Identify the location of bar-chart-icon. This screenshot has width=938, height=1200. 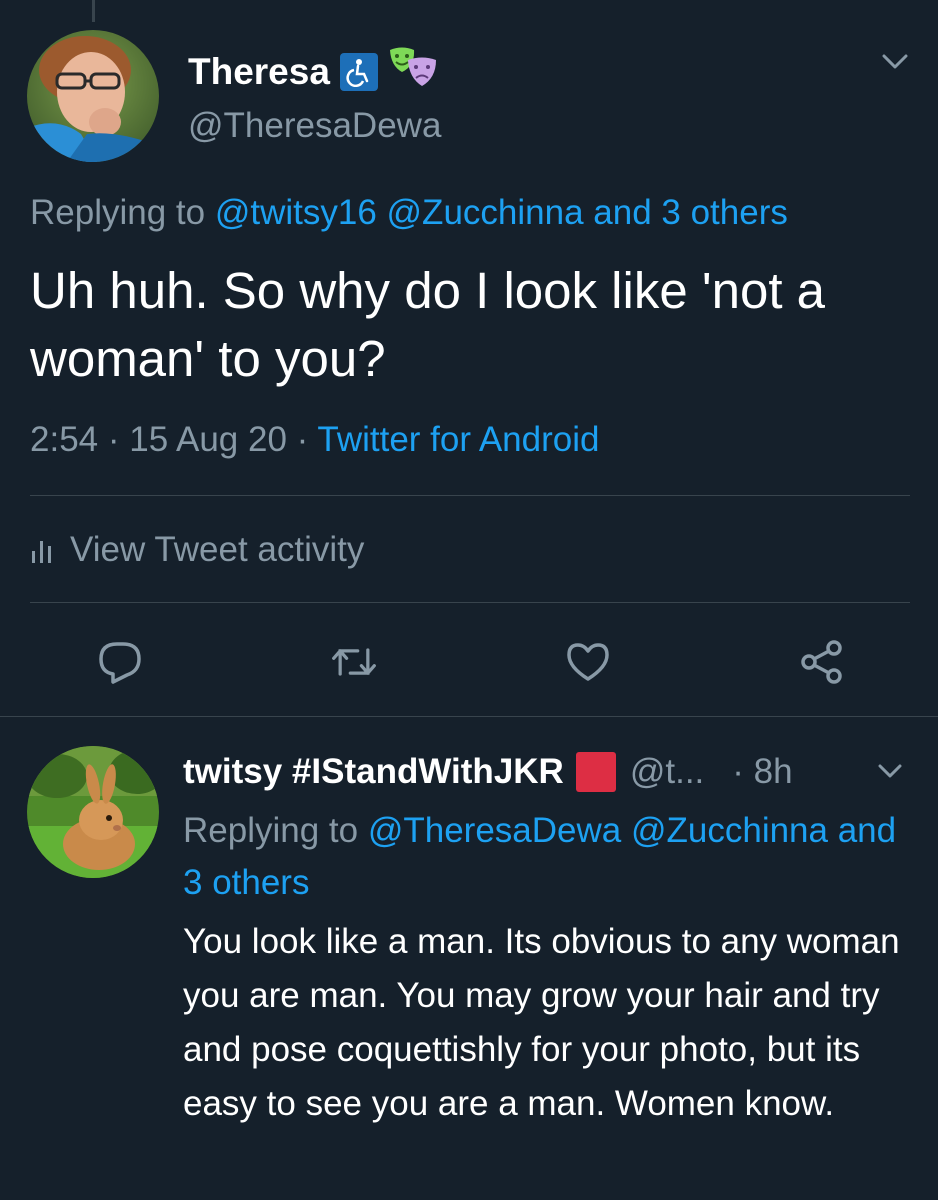
(41, 552).